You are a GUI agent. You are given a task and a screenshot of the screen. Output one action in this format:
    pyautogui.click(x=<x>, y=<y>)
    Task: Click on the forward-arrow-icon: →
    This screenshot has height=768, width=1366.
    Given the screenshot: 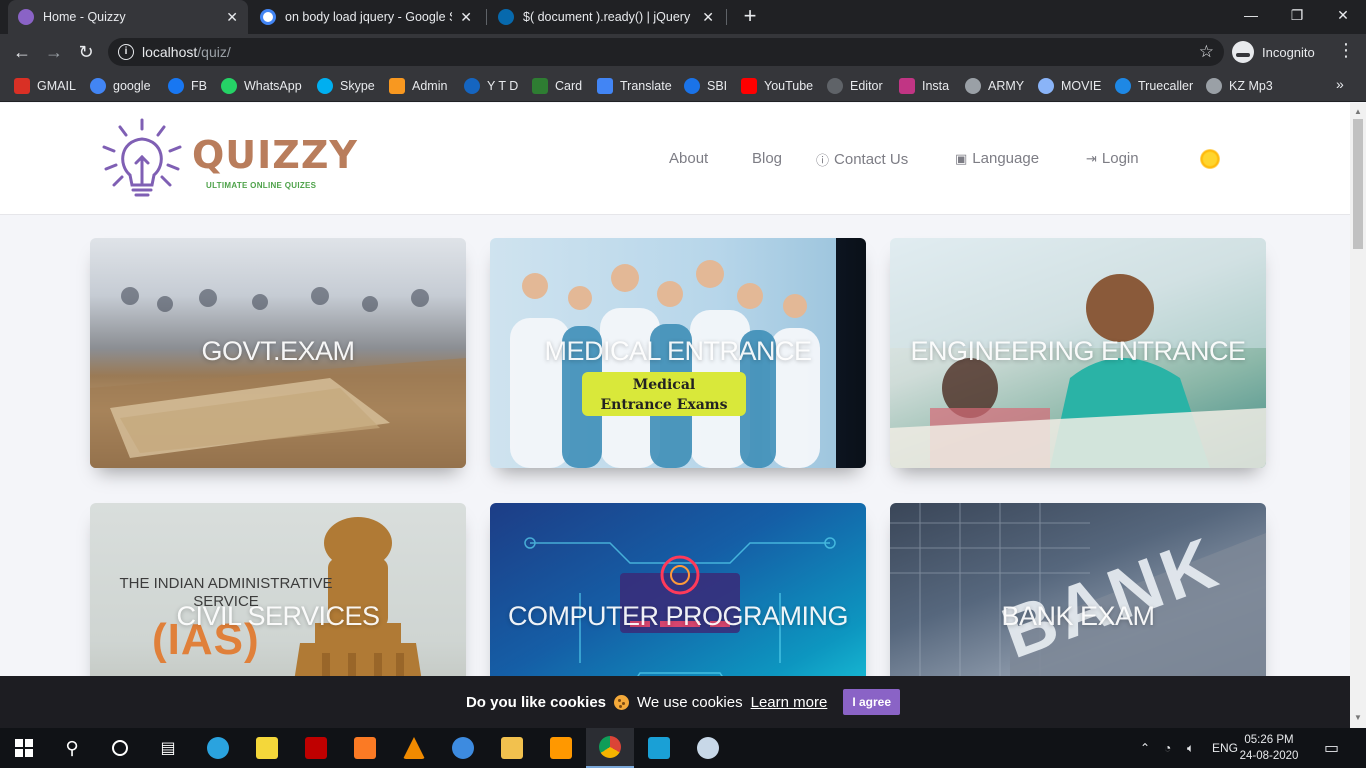 What is the action you would take?
    pyautogui.click(x=54, y=52)
    